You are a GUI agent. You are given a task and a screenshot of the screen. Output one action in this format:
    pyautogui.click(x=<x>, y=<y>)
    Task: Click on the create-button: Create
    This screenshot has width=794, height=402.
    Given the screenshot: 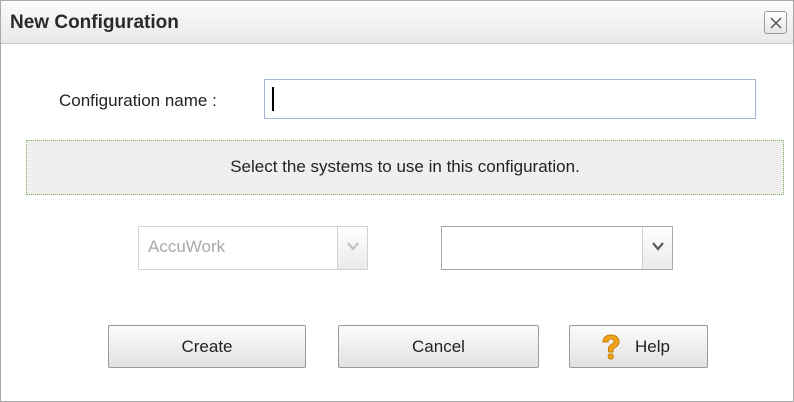 What is the action you would take?
    pyautogui.click(x=207, y=346)
    